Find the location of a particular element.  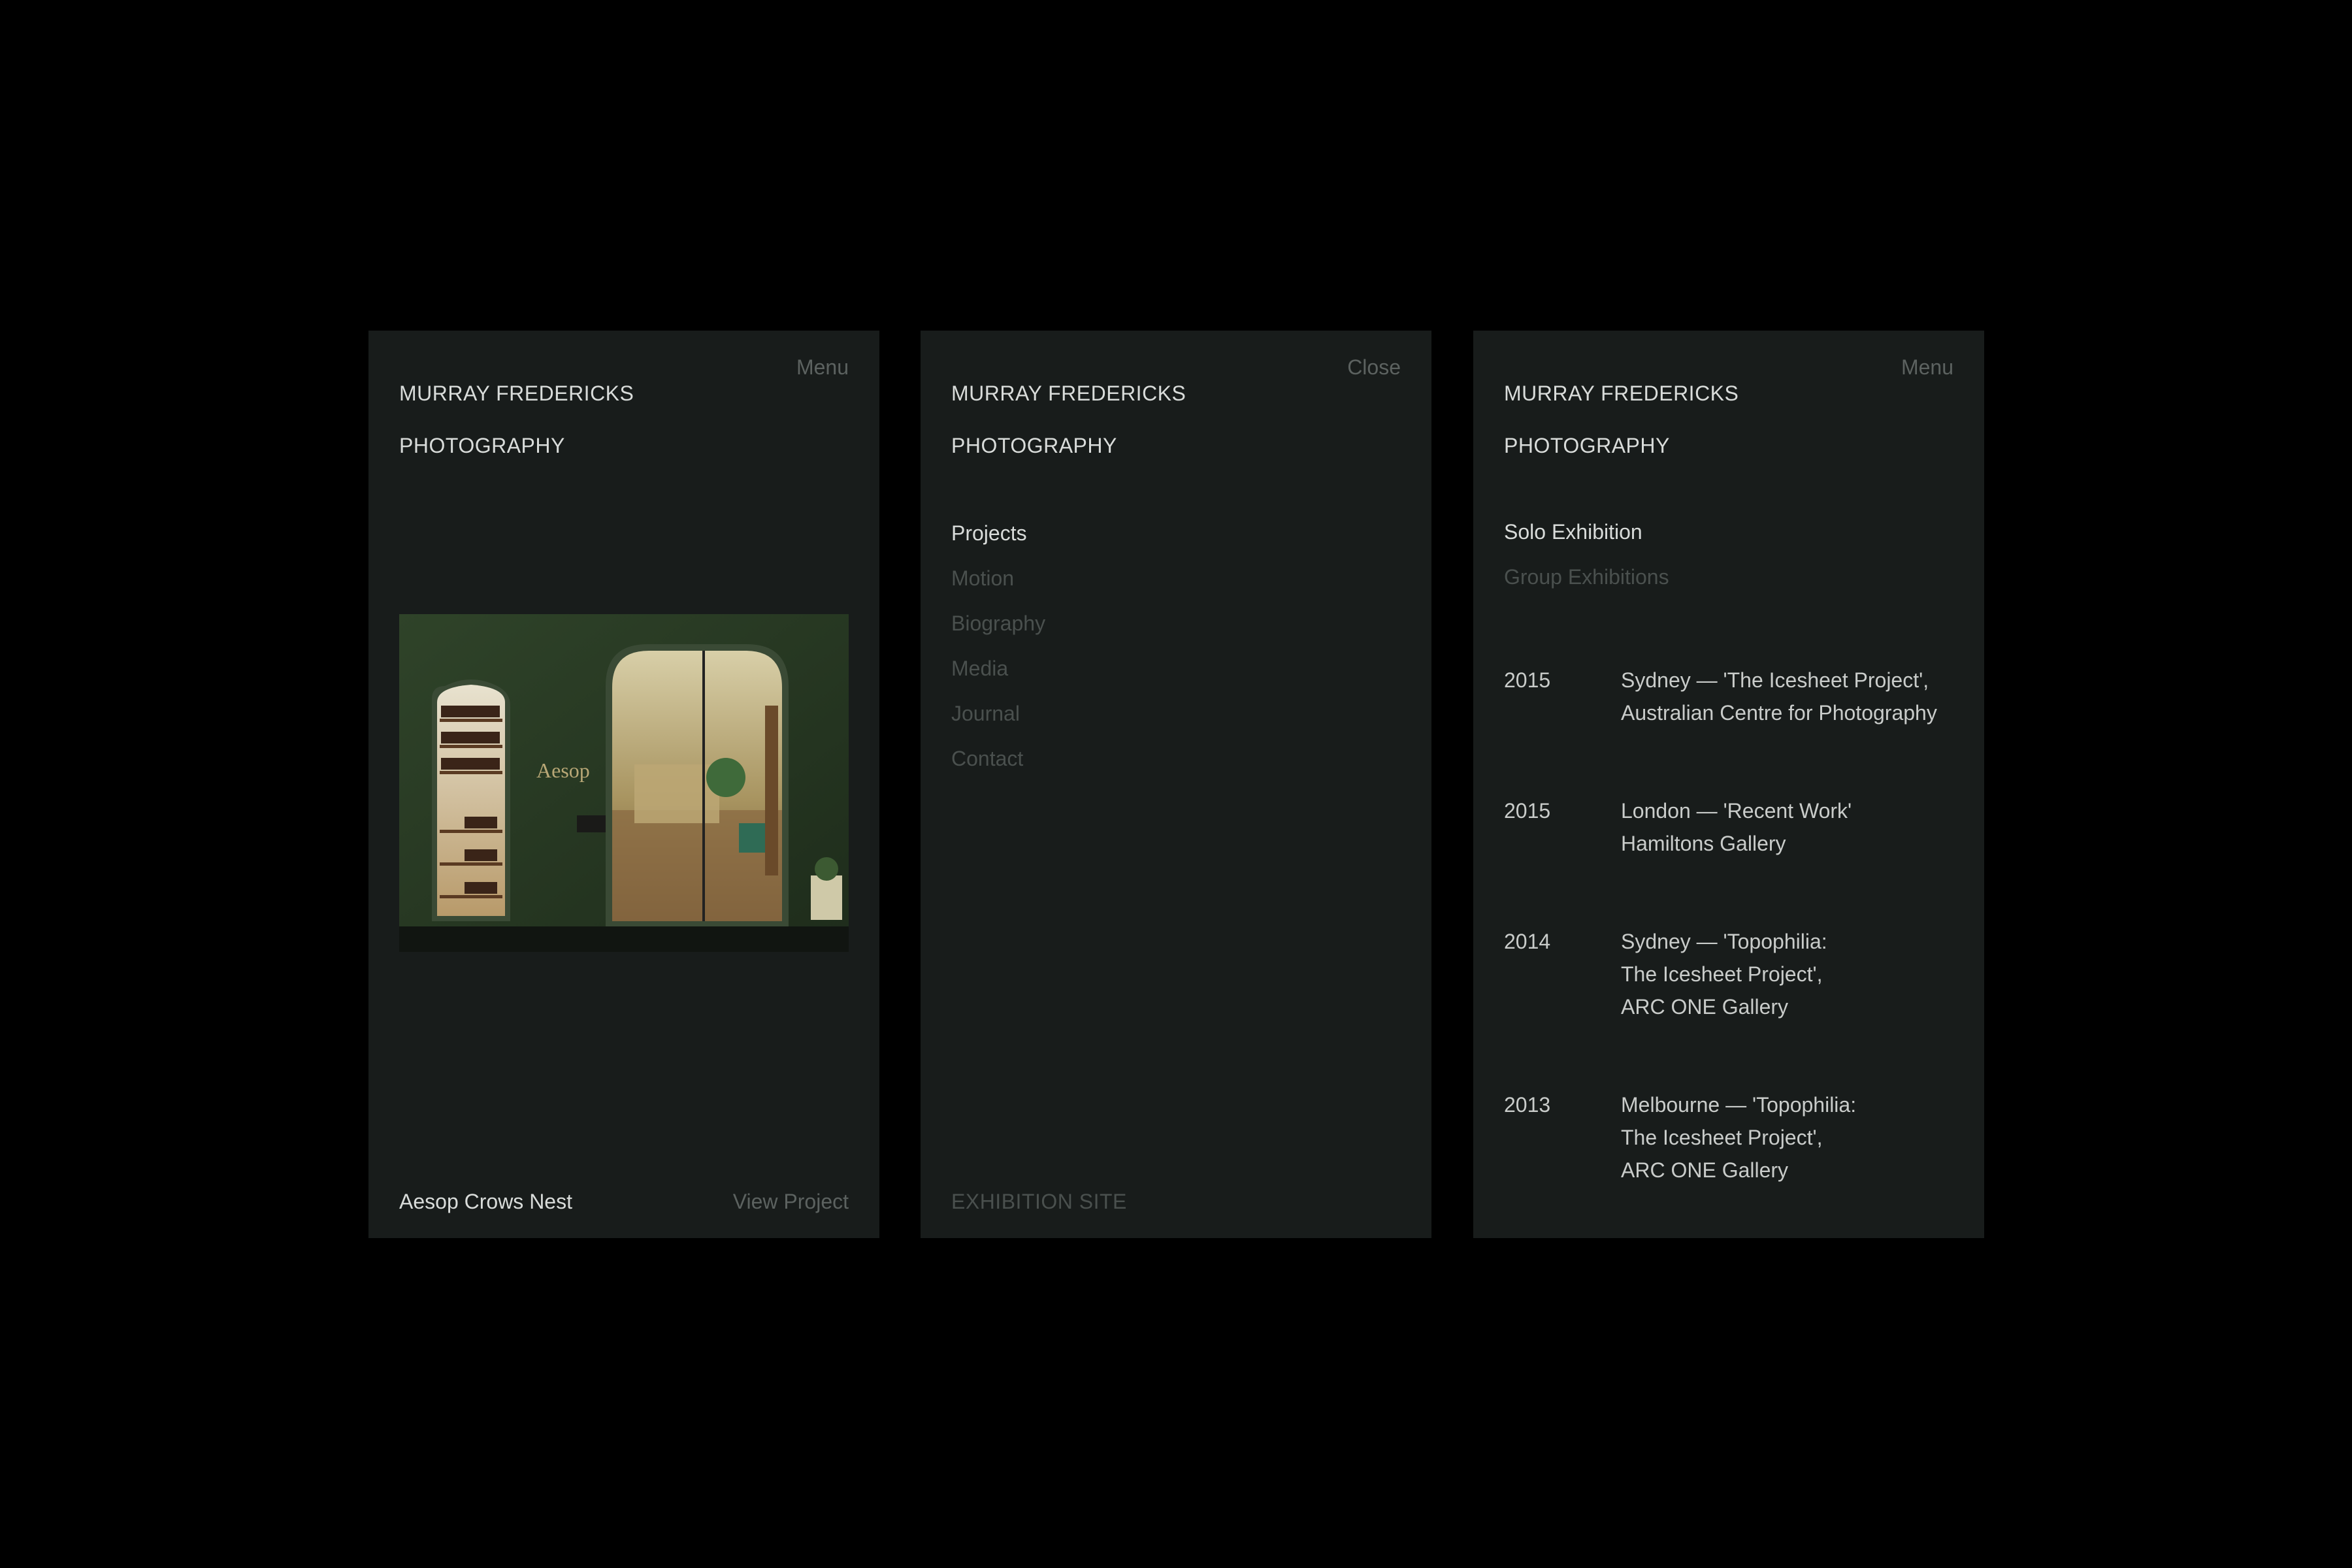

exhibition-year: 2014 is located at coordinates (1527, 941).